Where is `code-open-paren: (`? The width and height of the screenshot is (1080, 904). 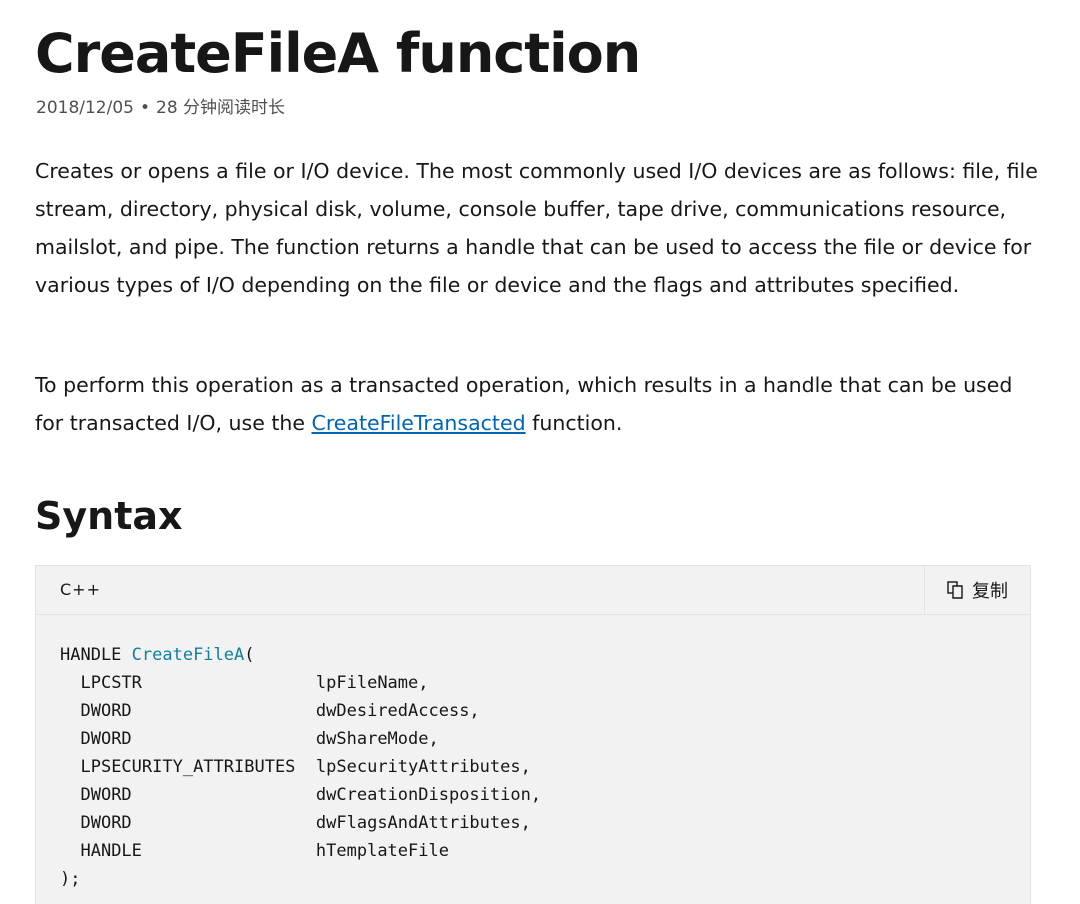 code-open-paren: ( is located at coordinates (249, 655).